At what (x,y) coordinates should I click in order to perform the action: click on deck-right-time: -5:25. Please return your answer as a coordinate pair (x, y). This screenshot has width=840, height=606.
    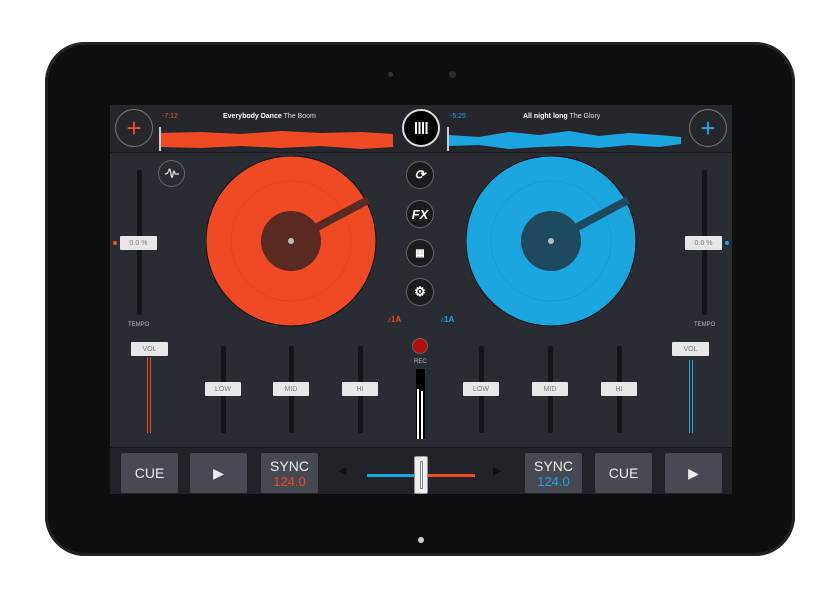
    Looking at the image, I should click on (458, 116).